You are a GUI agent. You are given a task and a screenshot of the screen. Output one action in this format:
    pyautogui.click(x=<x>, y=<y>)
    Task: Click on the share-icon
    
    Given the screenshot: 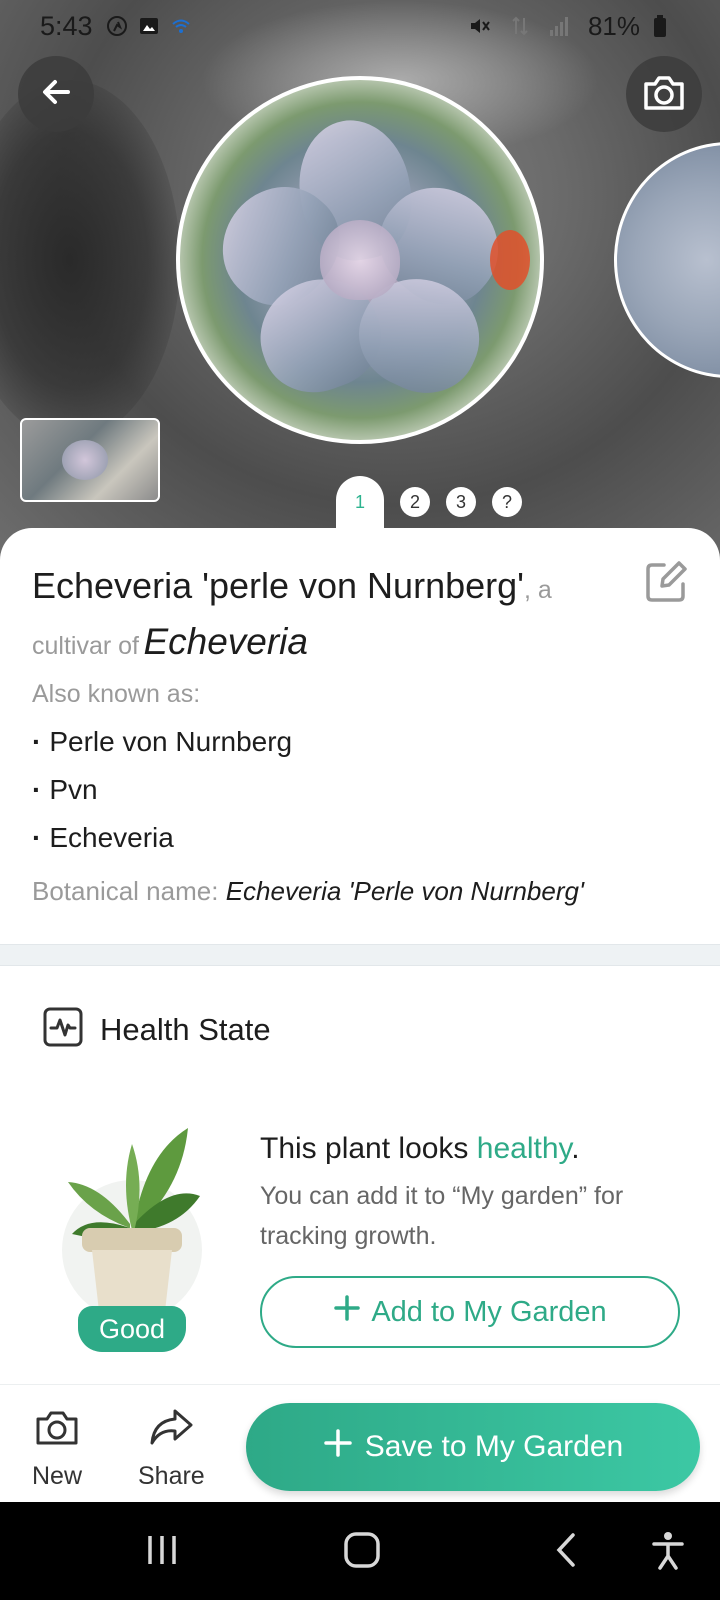 What is the action you would take?
    pyautogui.click(x=171, y=1430)
    